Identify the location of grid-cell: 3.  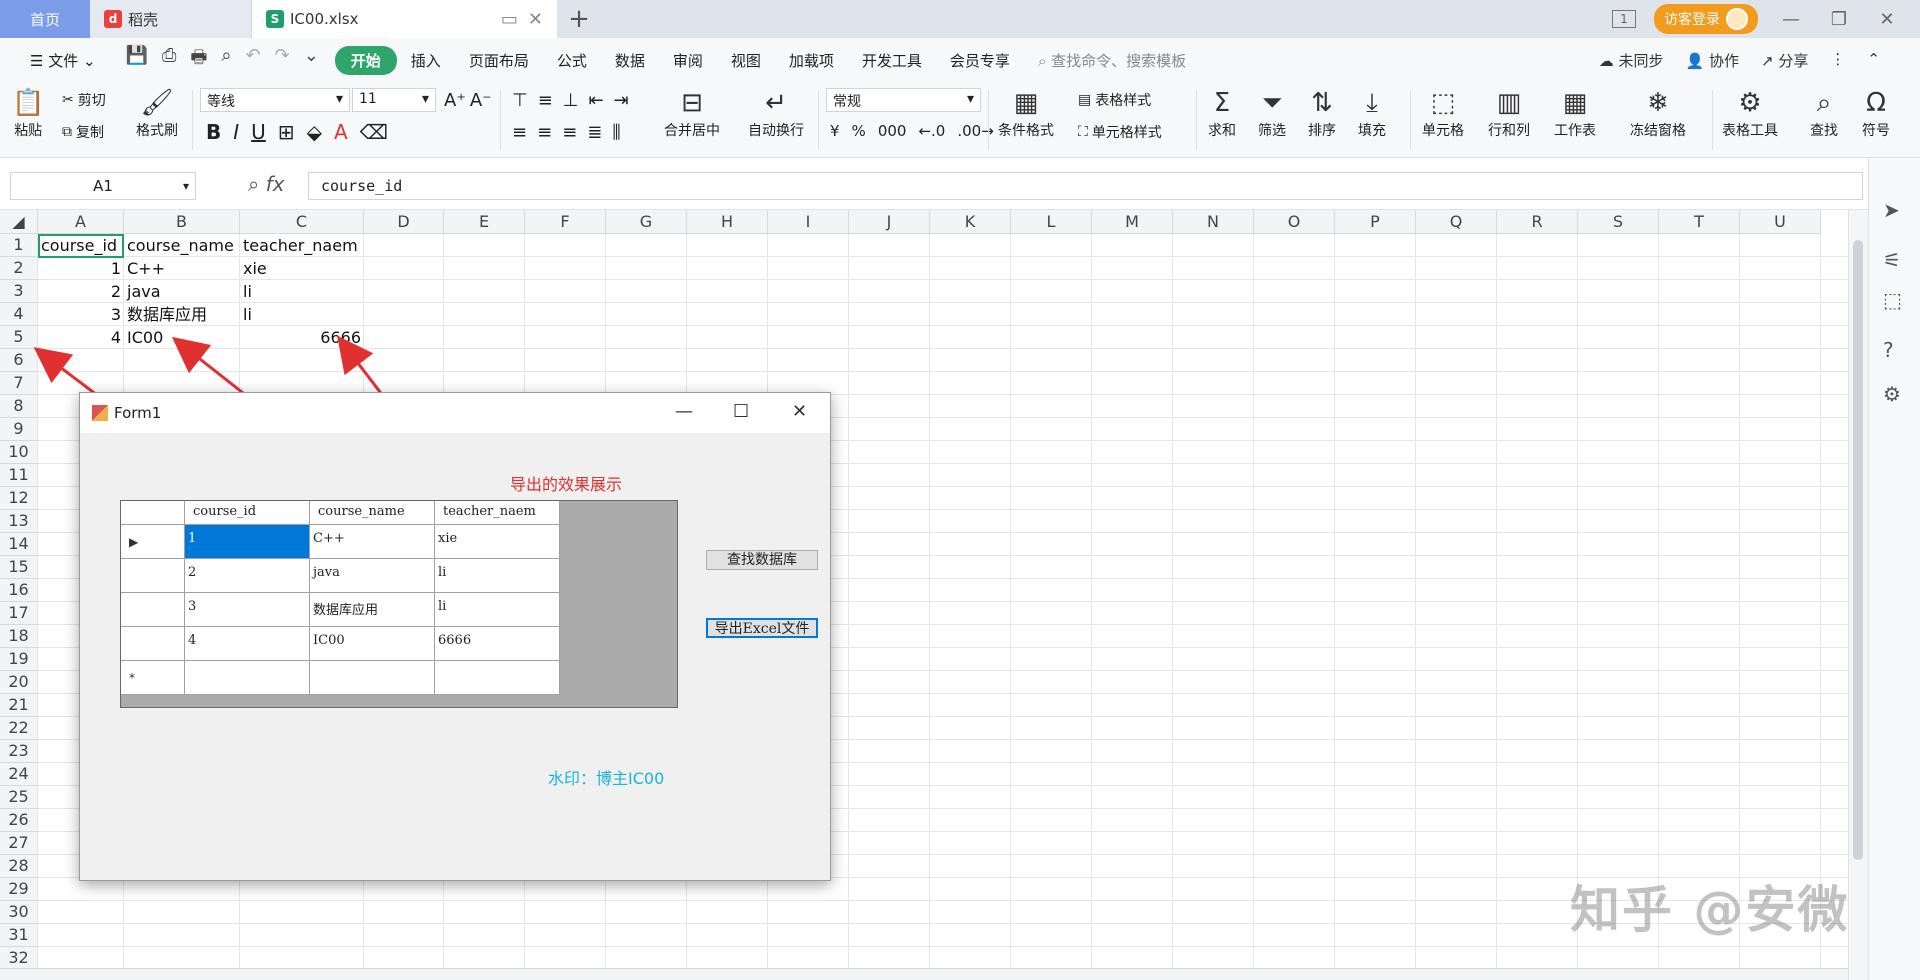
(247, 610).